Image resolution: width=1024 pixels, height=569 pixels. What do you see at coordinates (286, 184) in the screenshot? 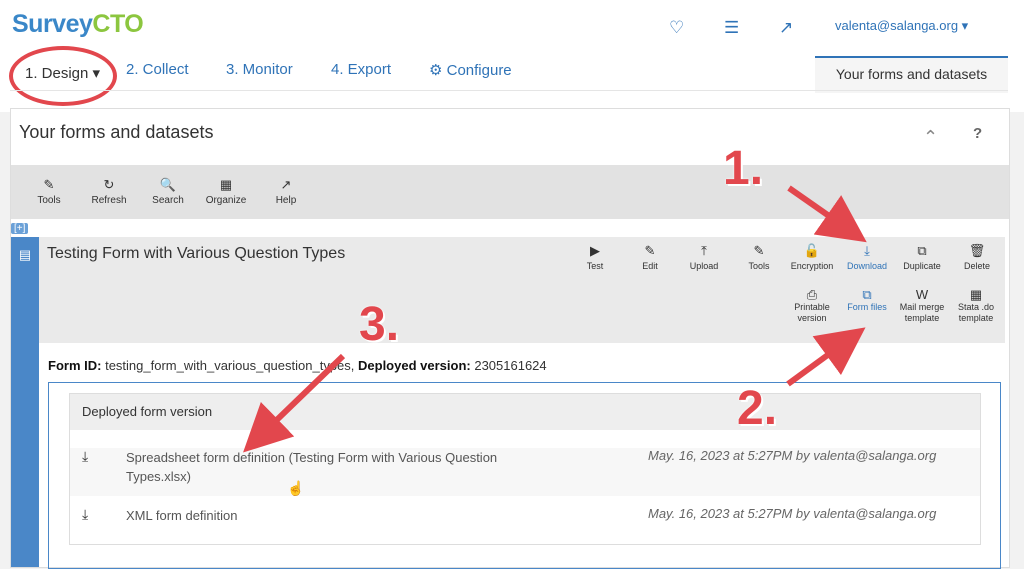
I see `external-help-icon: ↗` at bounding box center [286, 184].